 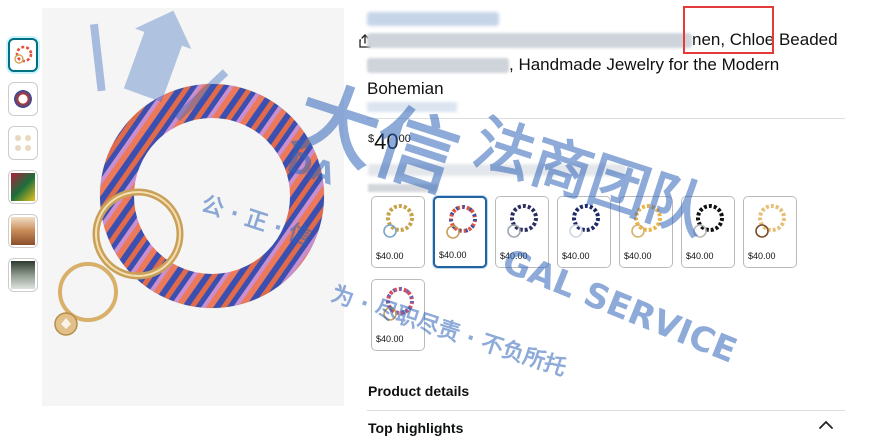 I want to click on swatch-3: $40.00, so click(x=522, y=232).